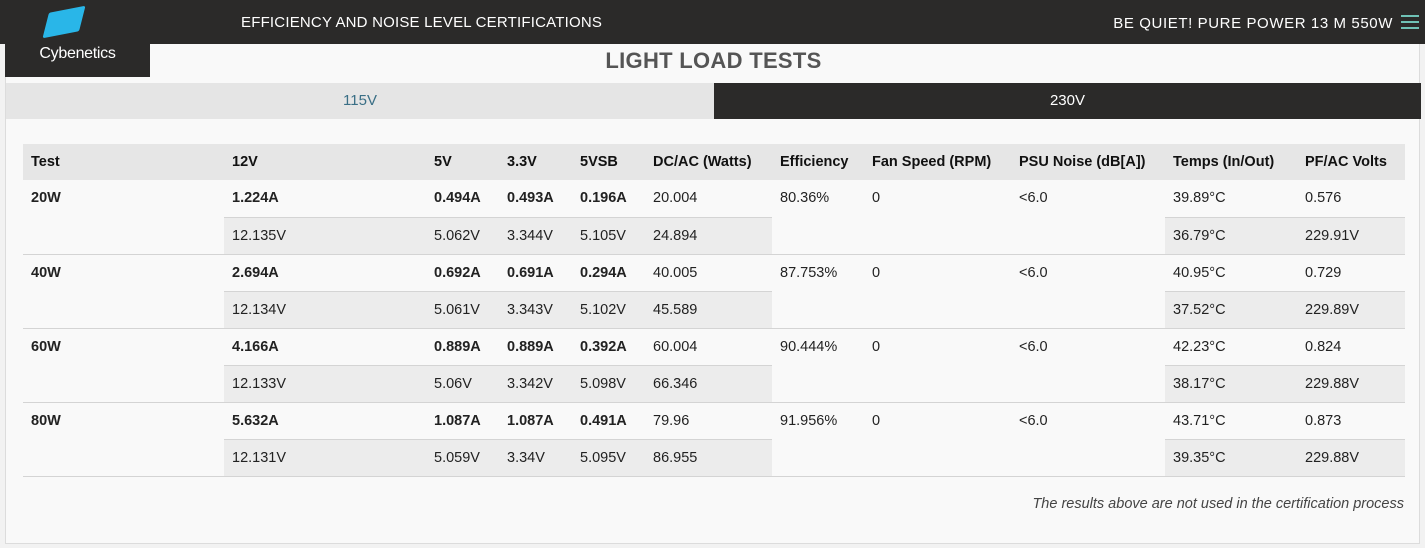  I want to click on amps-5vsb-cell: 0.491A, so click(608, 421).